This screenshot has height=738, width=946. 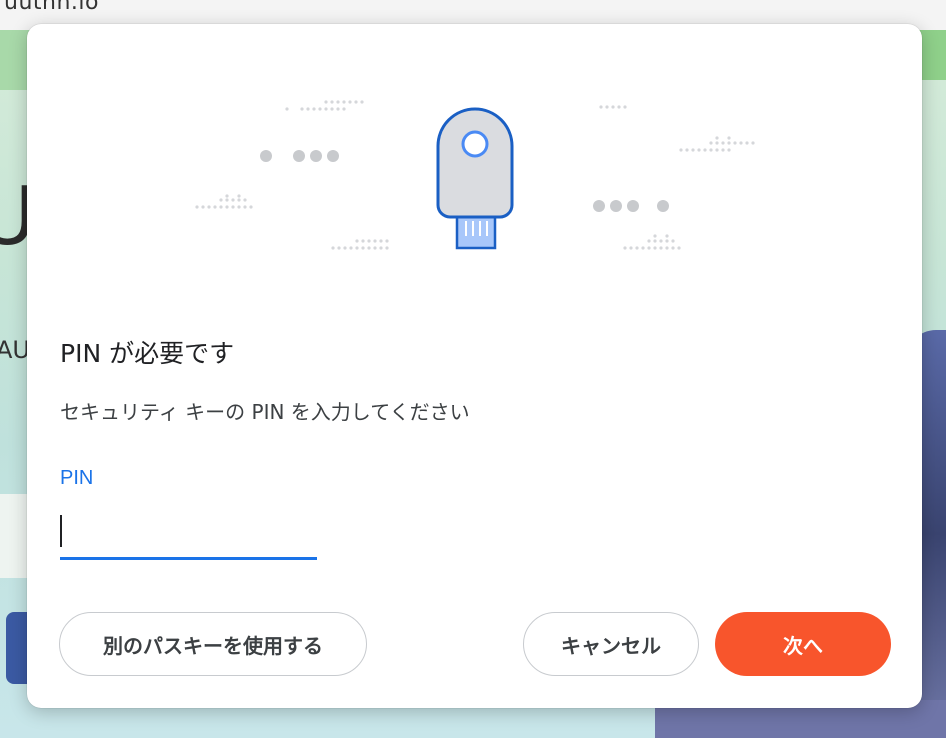 What do you see at coordinates (213, 644) in the screenshot?
I see `use-other-passkey-button: 別のパスキーを使用する` at bounding box center [213, 644].